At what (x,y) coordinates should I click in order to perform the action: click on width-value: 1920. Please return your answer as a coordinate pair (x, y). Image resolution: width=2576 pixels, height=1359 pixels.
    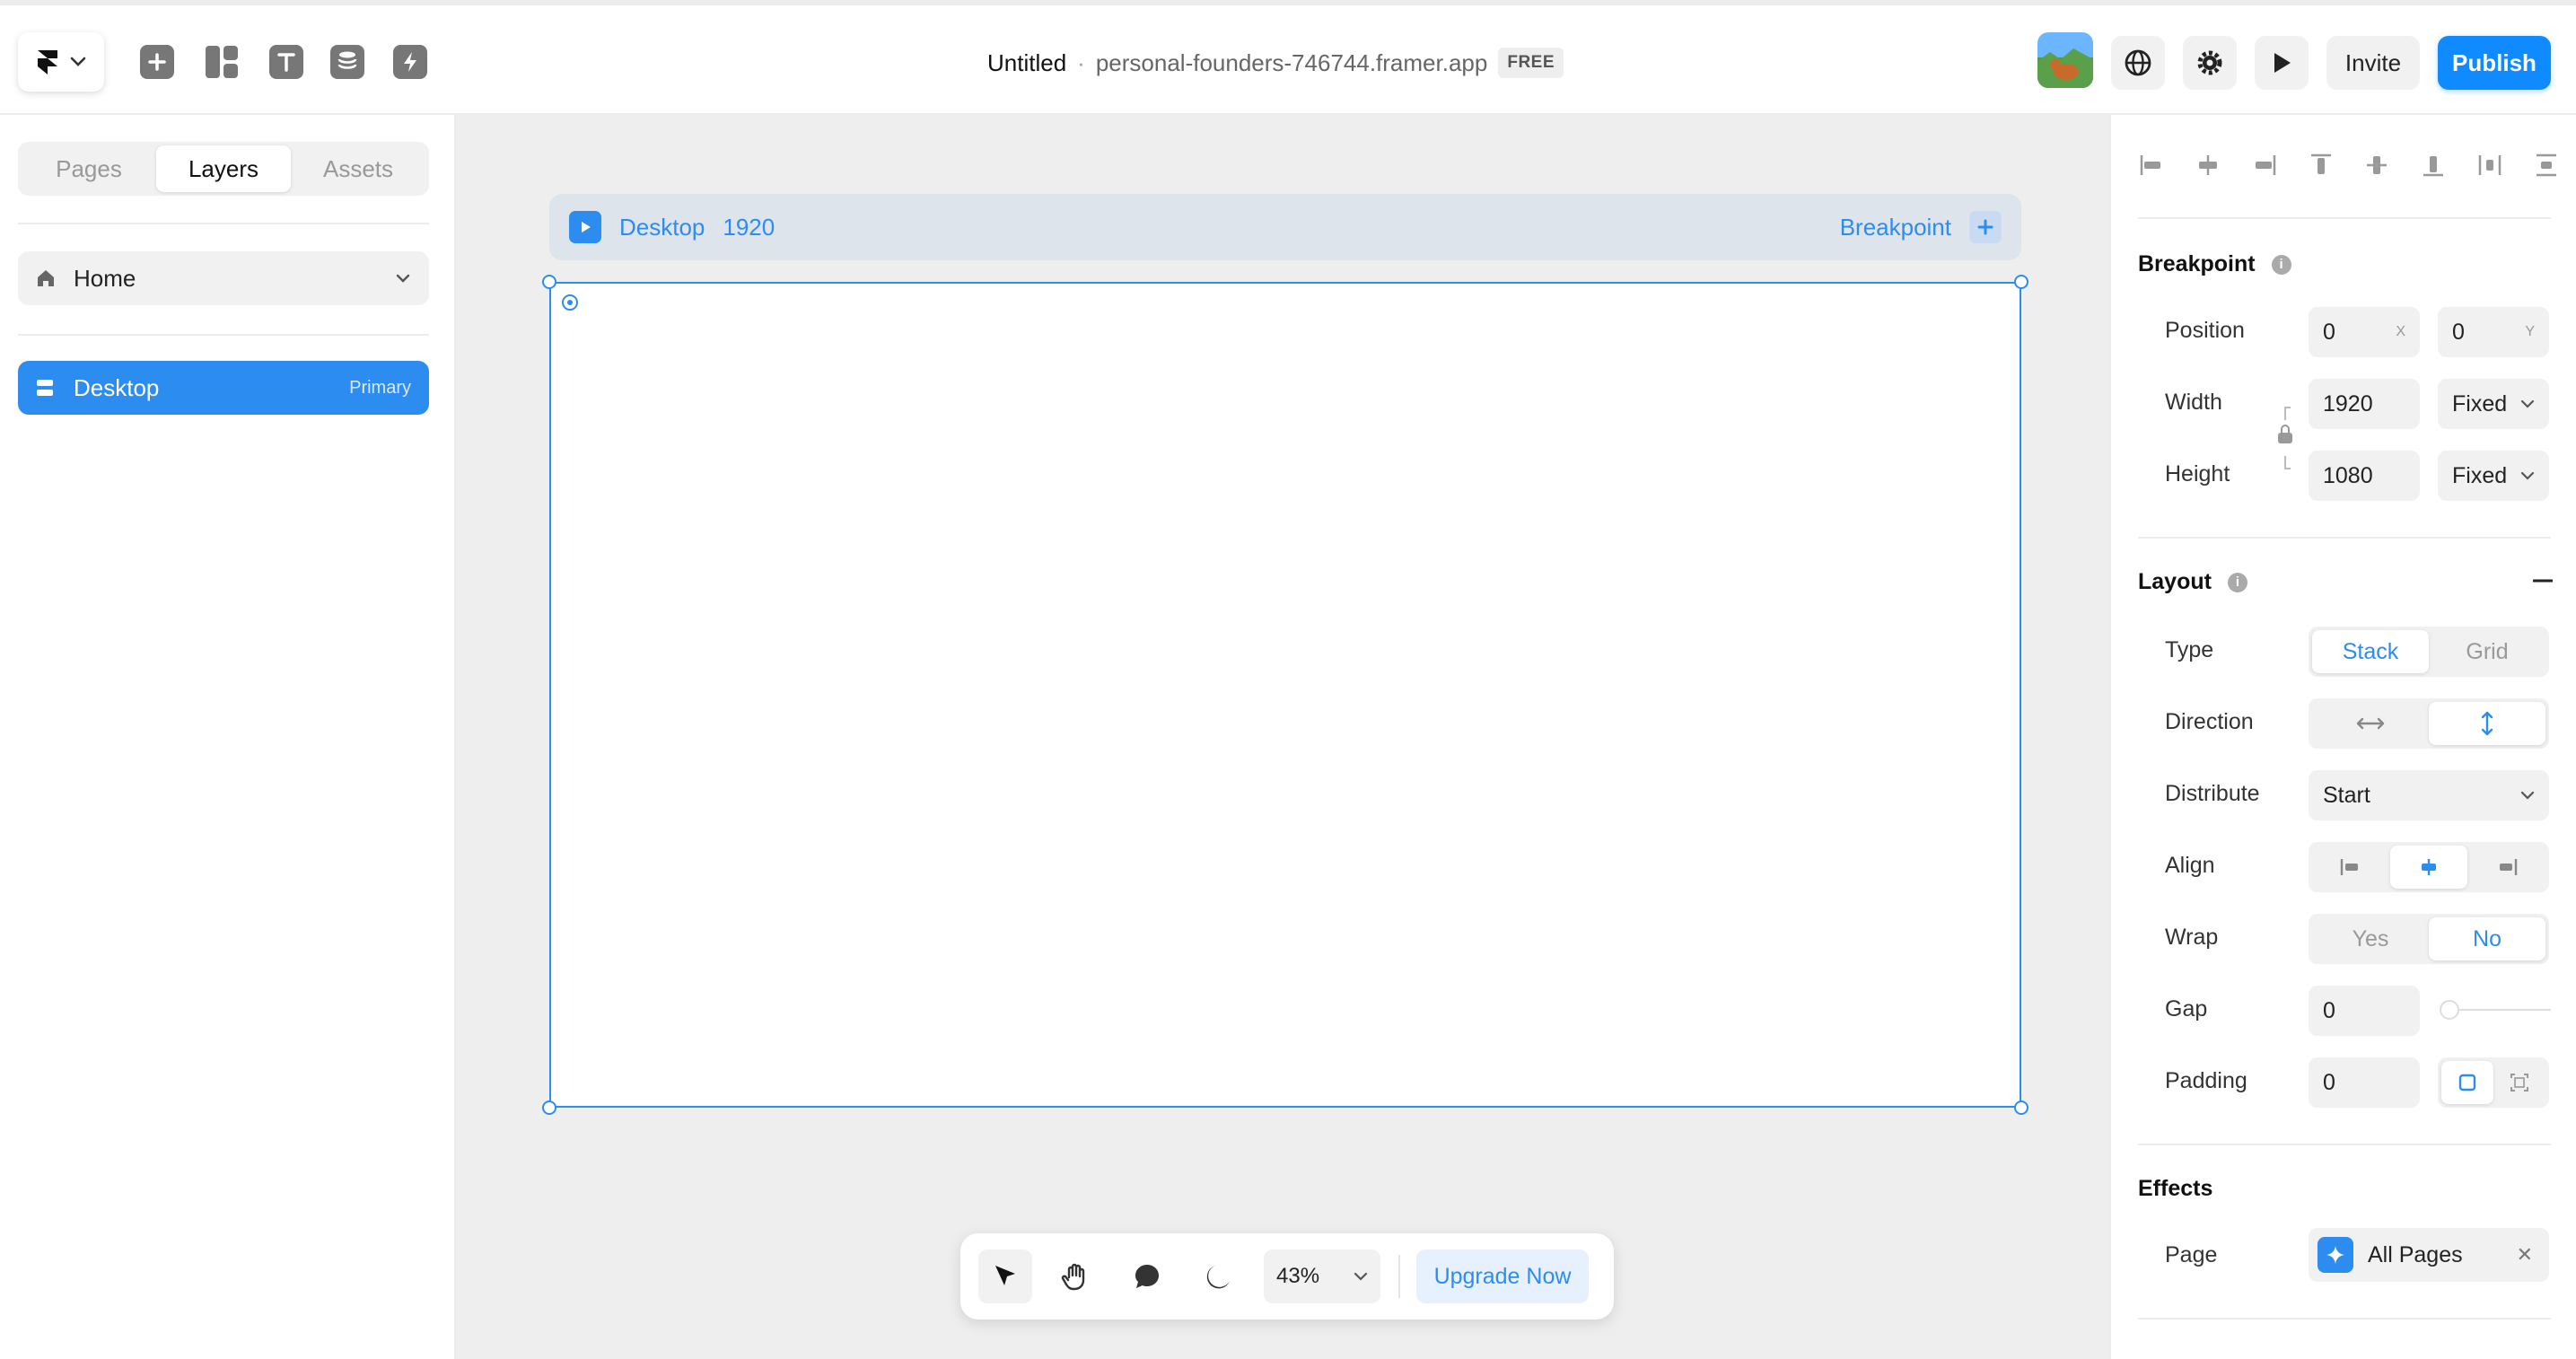
    Looking at the image, I should click on (2348, 403).